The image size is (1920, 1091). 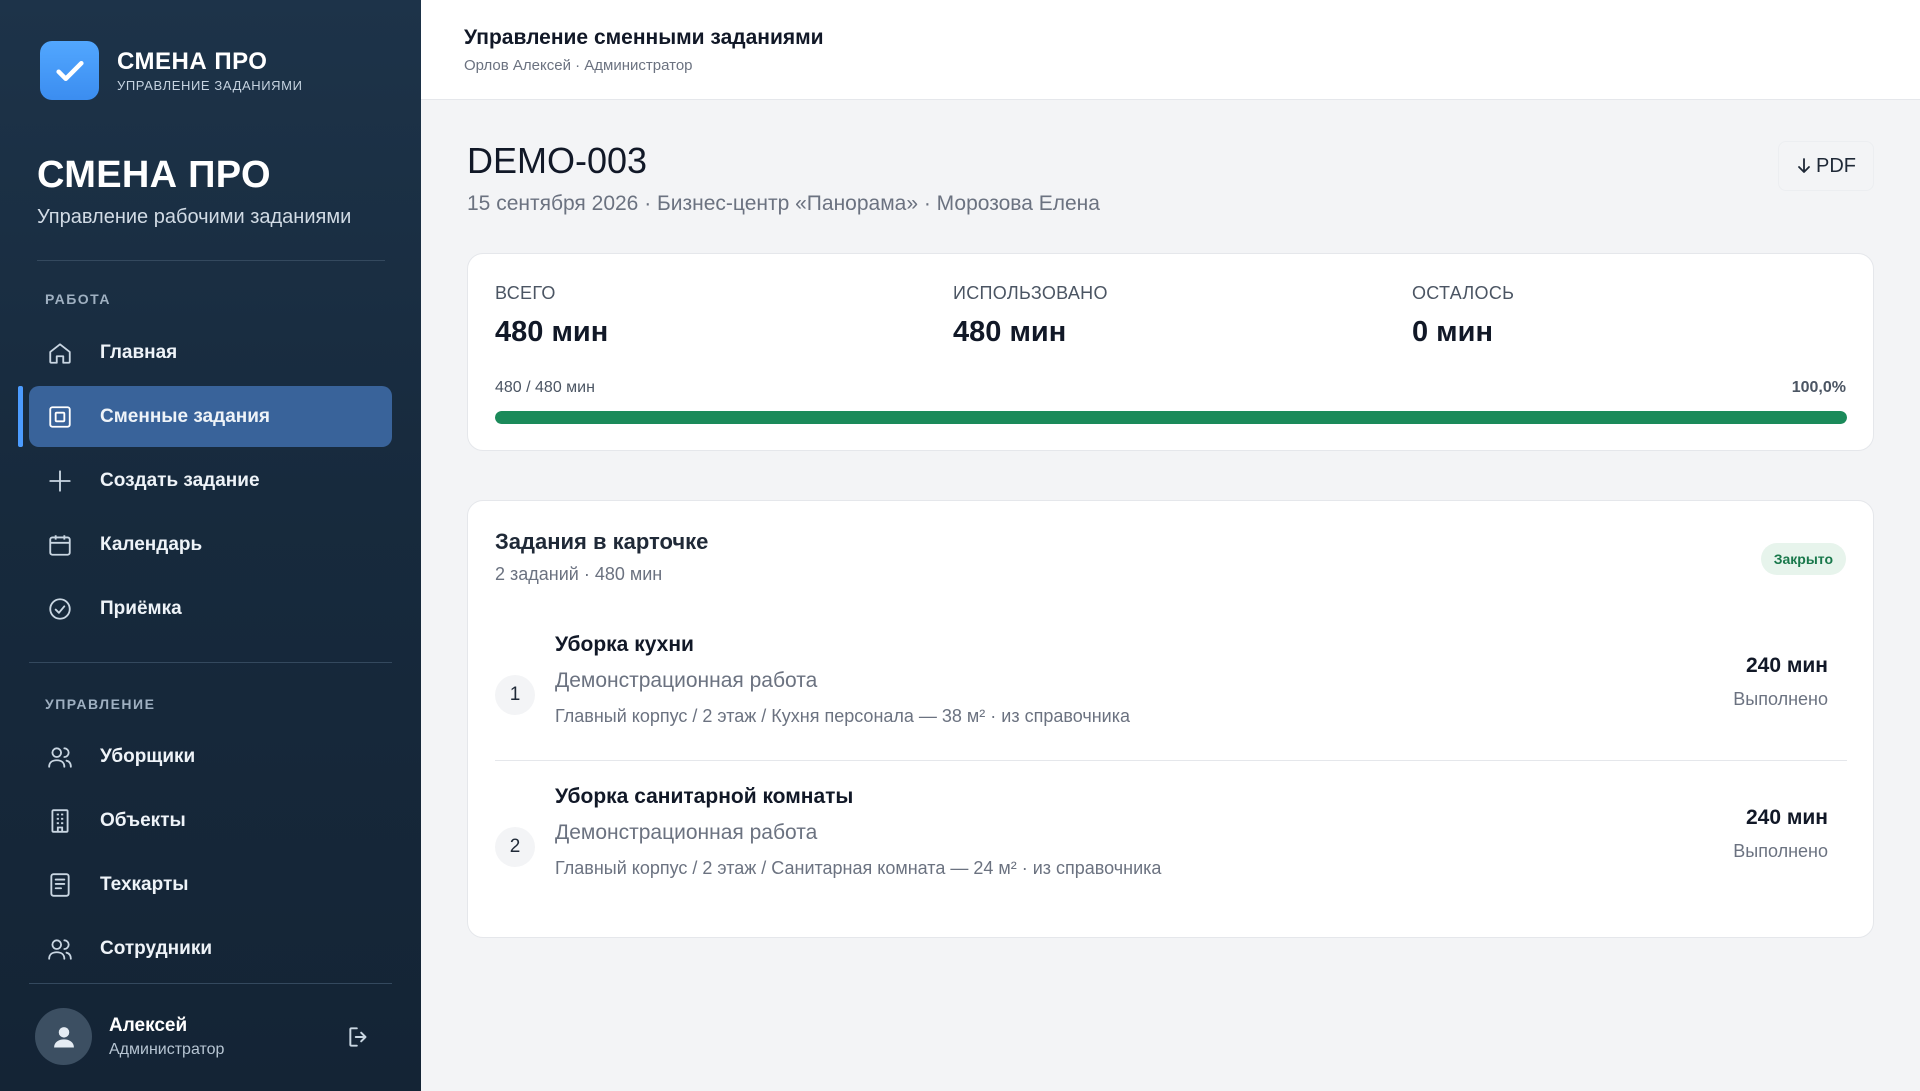 I want to click on card-title: DEMO-003, so click(x=557, y=160).